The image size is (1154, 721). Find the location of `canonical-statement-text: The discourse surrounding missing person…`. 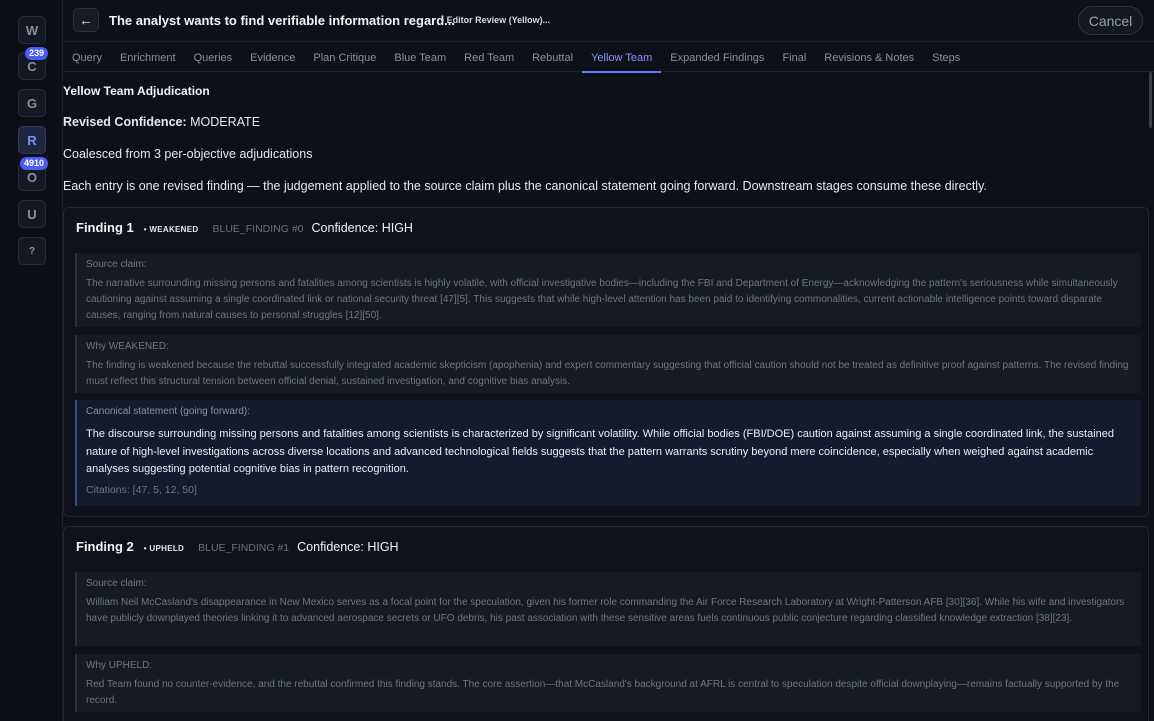

canonical-statement-text: The discourse surrounding missing person… is located at coordinates (600, 451).